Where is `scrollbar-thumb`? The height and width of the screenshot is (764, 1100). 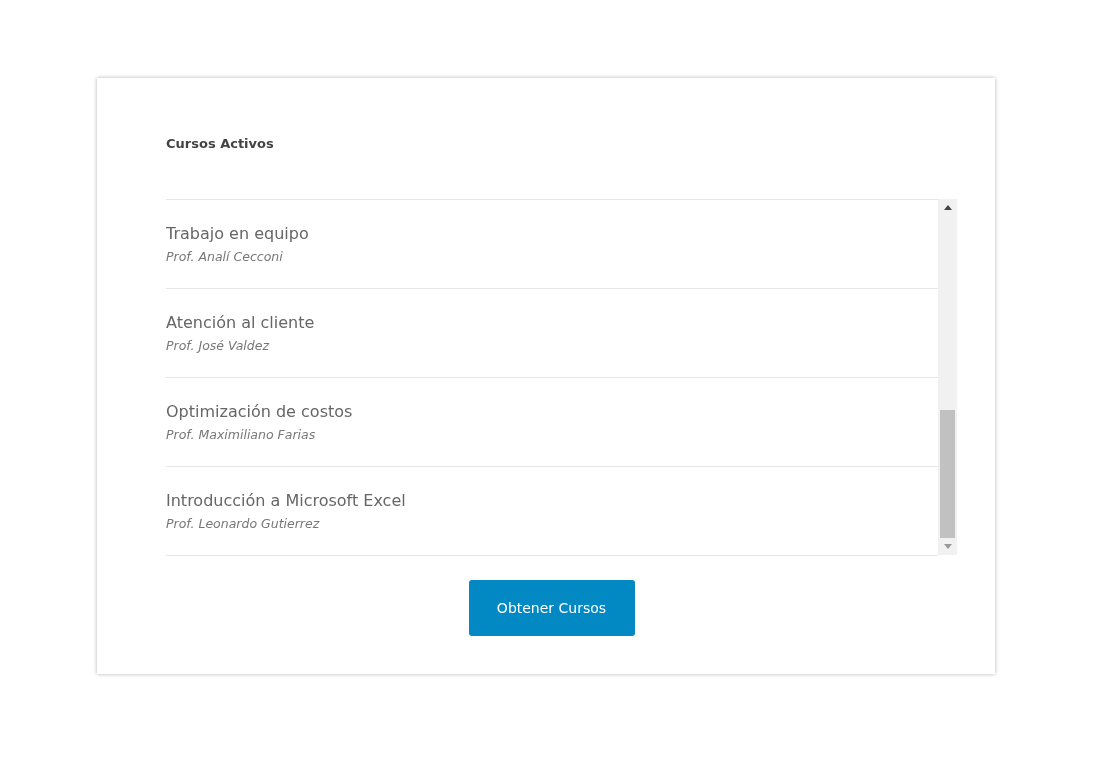 scrollbar-thumb is located at coordinates (947, 474).